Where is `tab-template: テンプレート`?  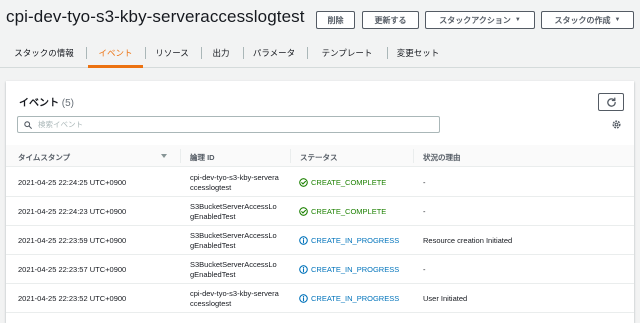 tab-template: テンプレート is located at coordinates (347, 52).